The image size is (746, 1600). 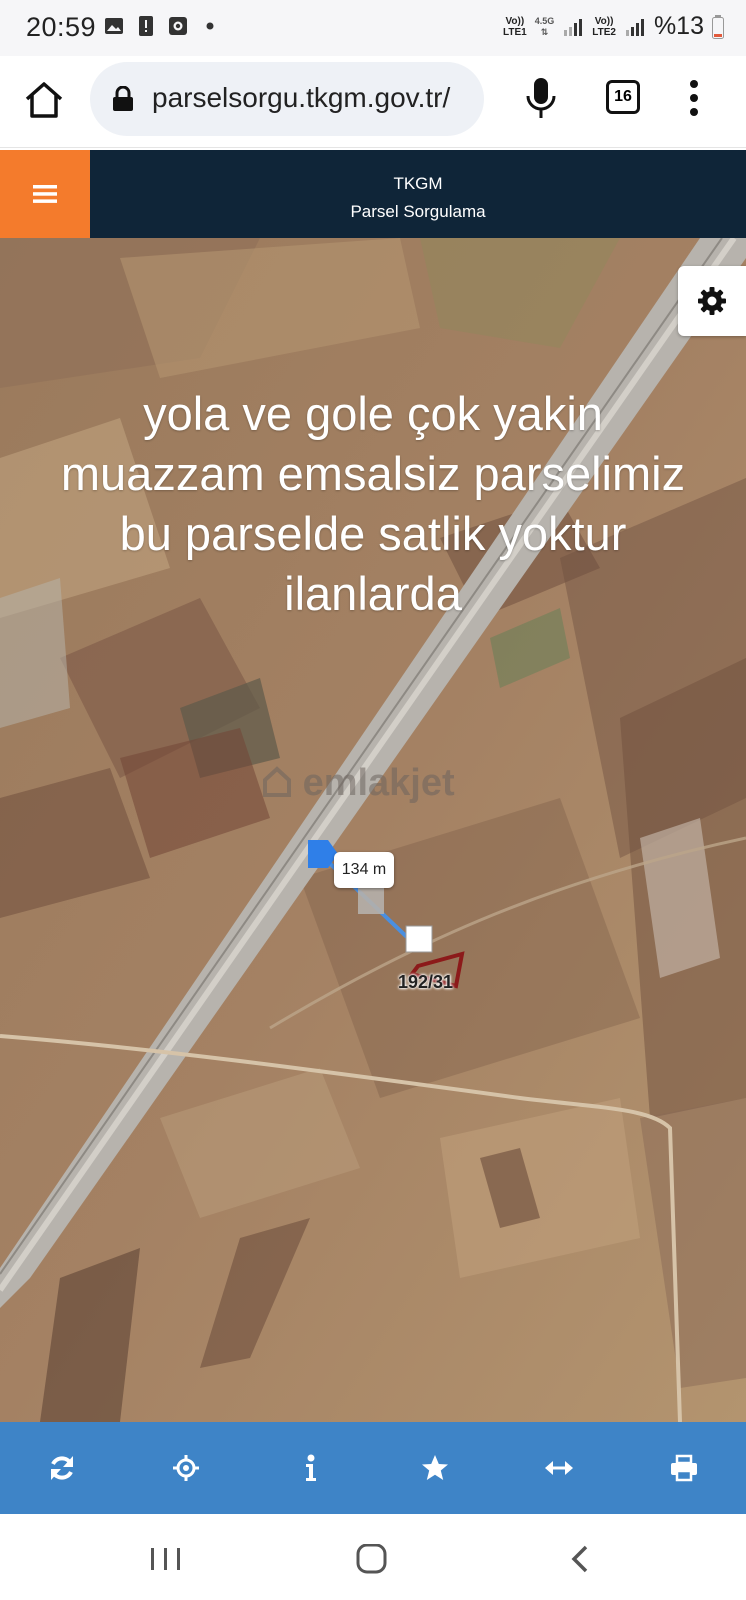 I want to click on notification-icons, so click(x=162, y=26).